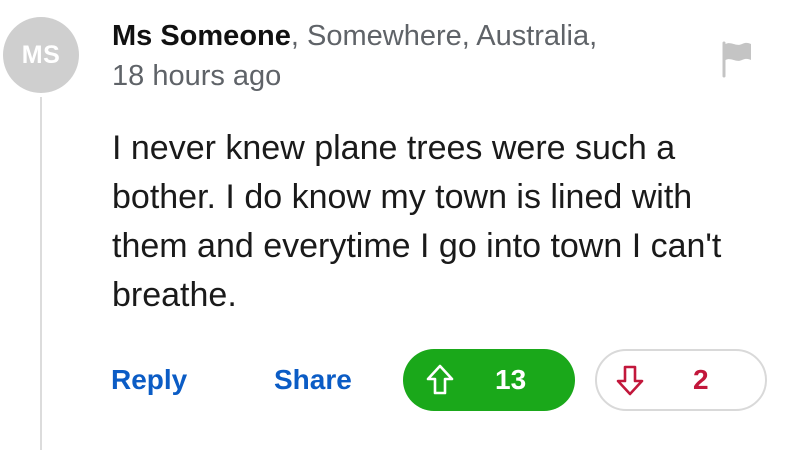  What do you see at coordinates (630, 380) in the screenshot?
I see `arrow-down-icon` at bounding box center [630, 380].